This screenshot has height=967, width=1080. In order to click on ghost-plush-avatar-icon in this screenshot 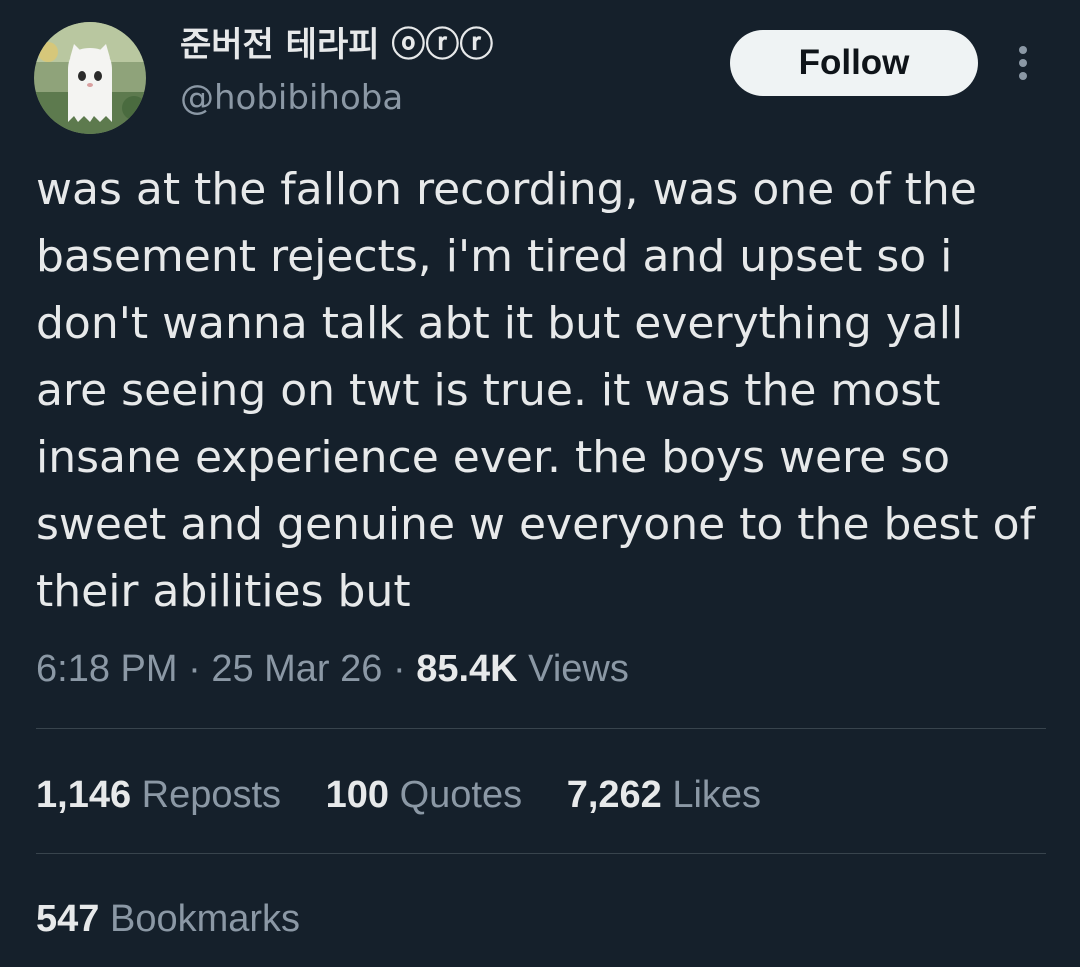, I will do `click(90, 78)`.